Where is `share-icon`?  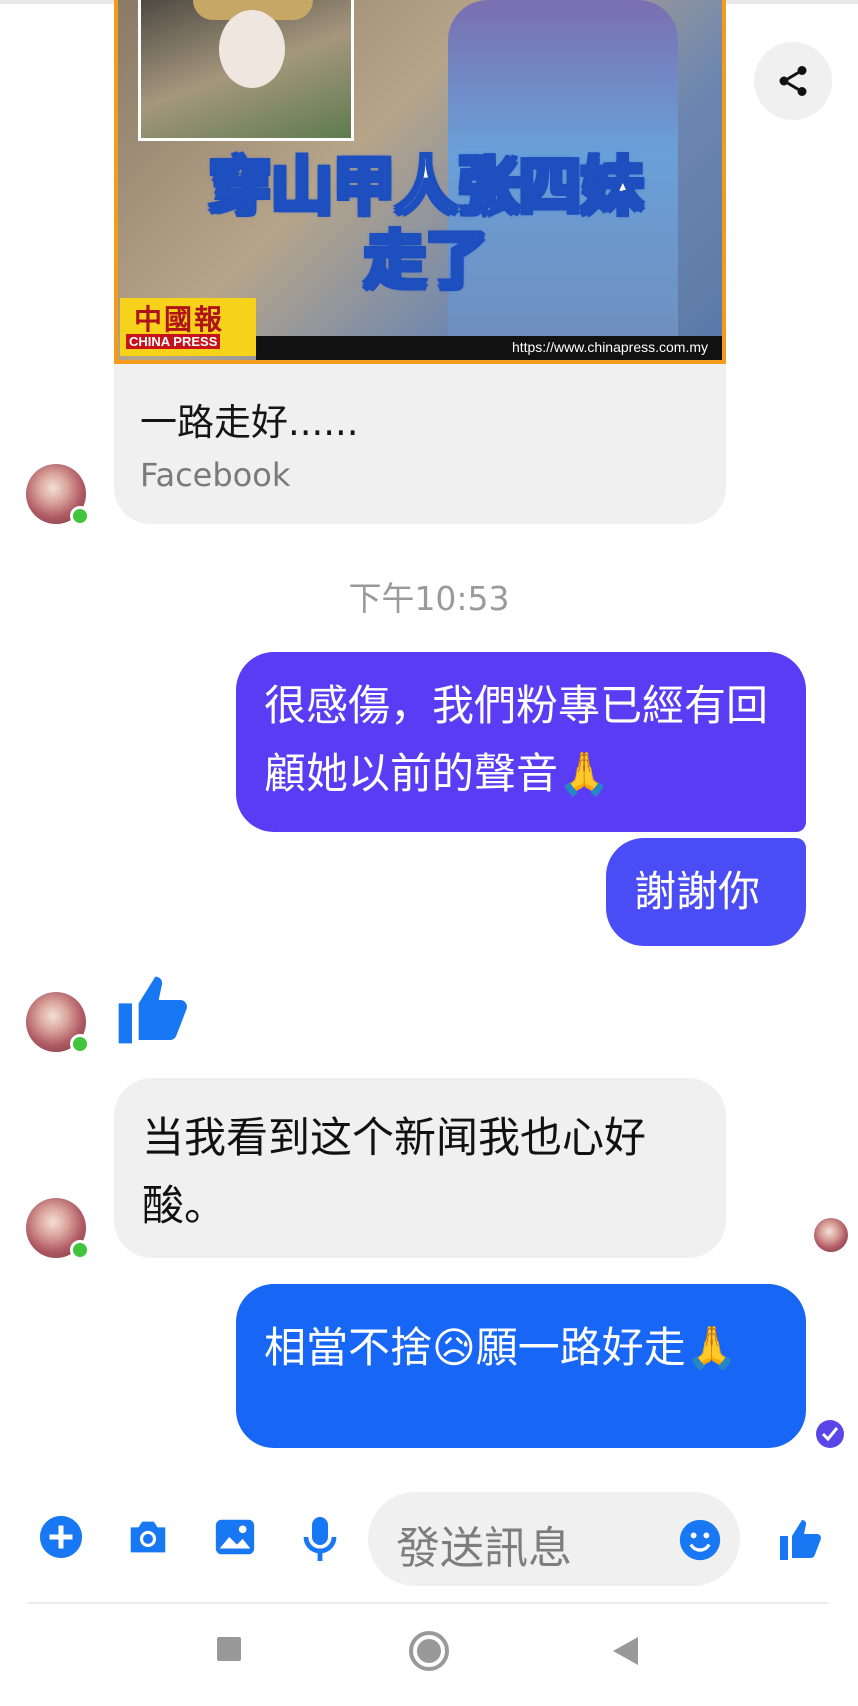
share-icon is located at coordinates (793, 81).